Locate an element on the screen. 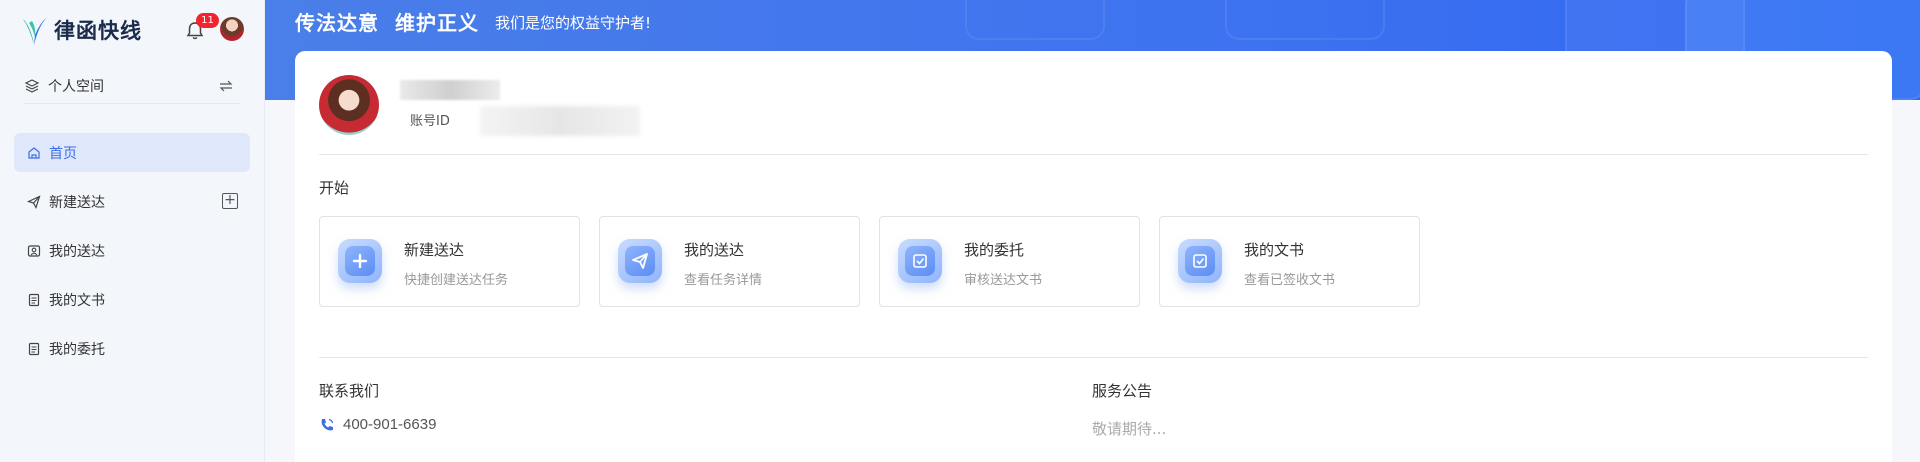 This screenshot has height=462, width=1920. tile-title: 我的文书 is located at coordinates (1274, 250).